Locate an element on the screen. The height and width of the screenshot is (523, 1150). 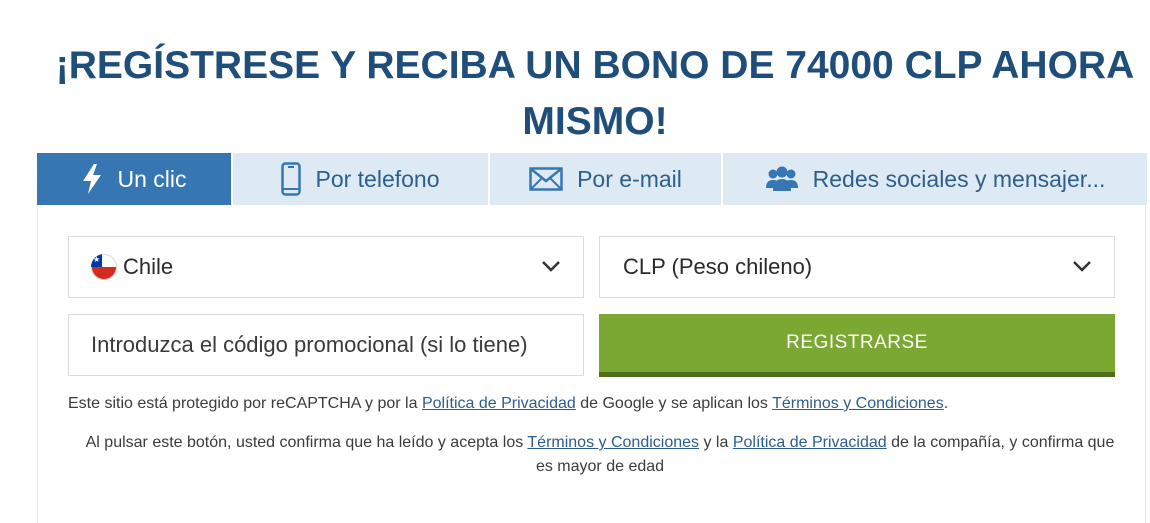
register-button: REGISTRARSE is located at coordinates (857, 345).